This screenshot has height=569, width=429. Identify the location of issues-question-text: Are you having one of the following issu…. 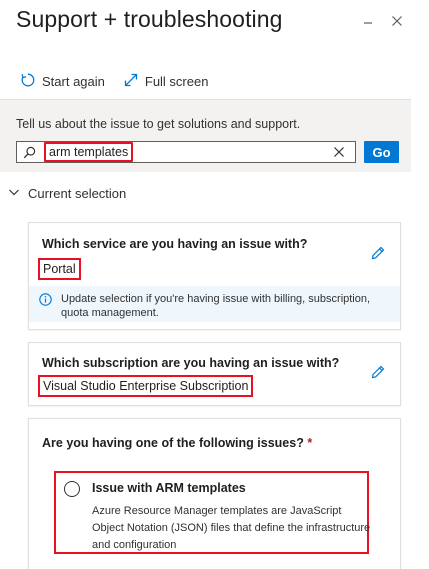
(173, 443).